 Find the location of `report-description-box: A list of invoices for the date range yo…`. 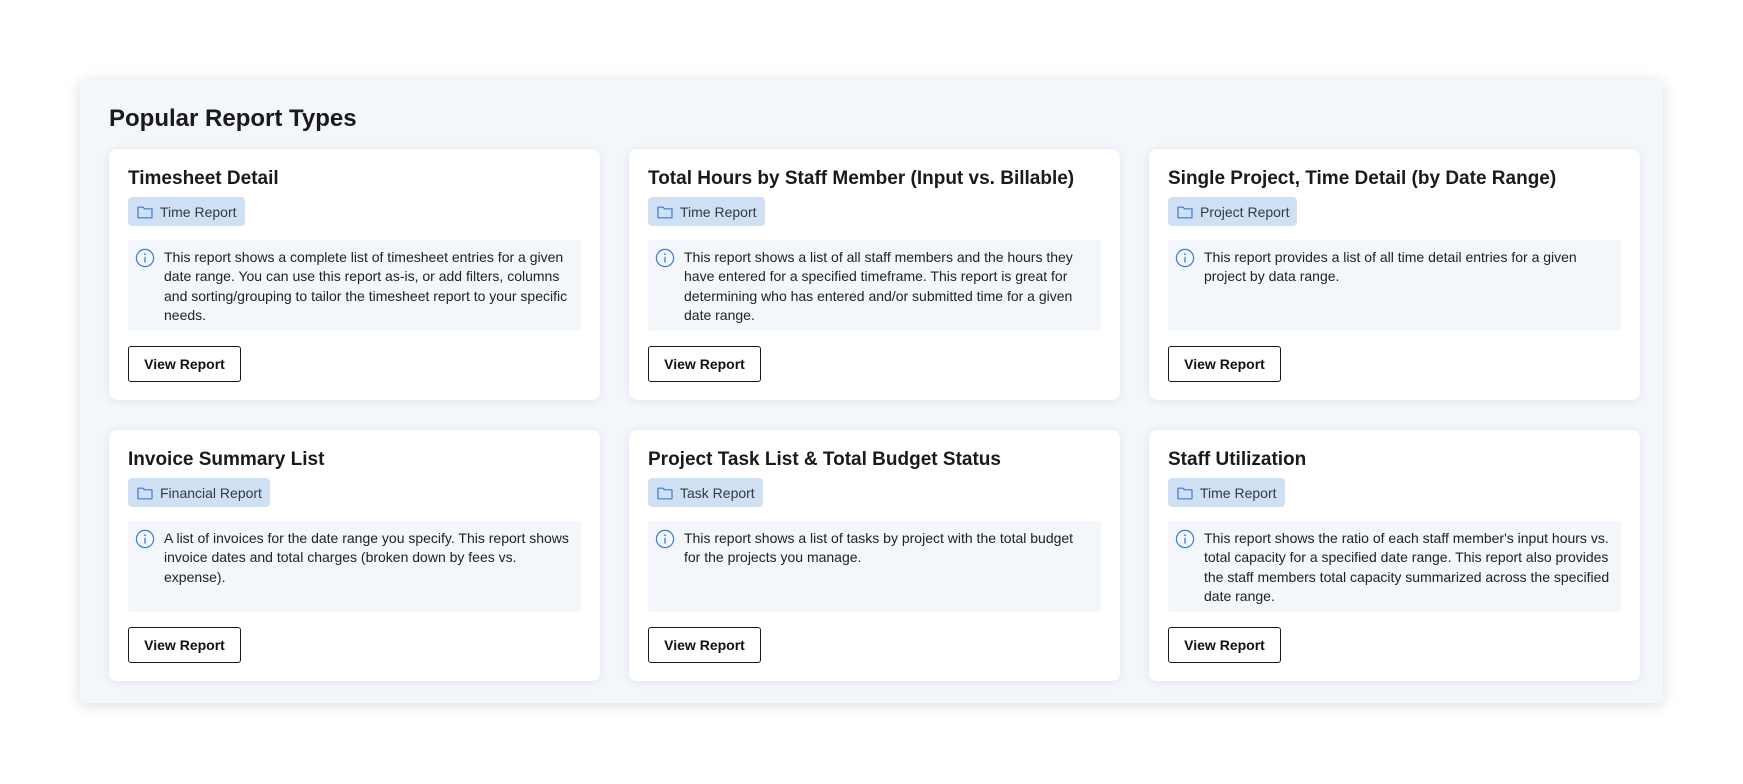

report-description-box: A list of invoices for the date range yo… is located at coordinates (354, 566).